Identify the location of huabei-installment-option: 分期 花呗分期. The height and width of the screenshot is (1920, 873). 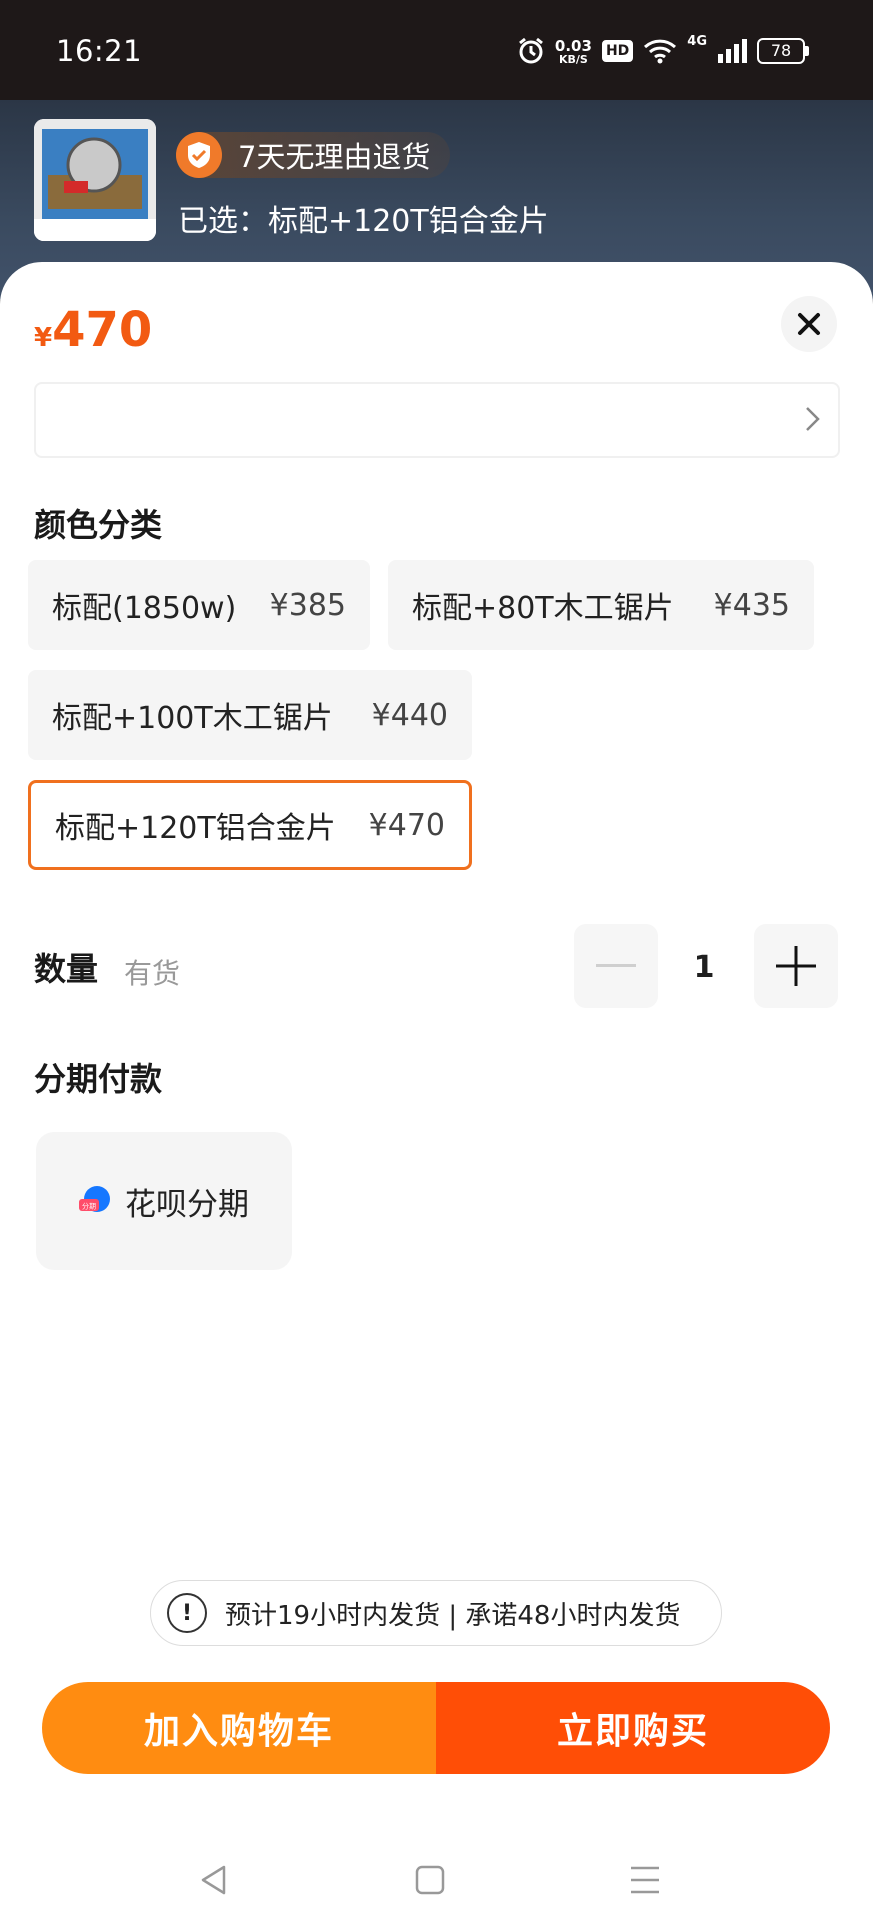
(164, 1201).